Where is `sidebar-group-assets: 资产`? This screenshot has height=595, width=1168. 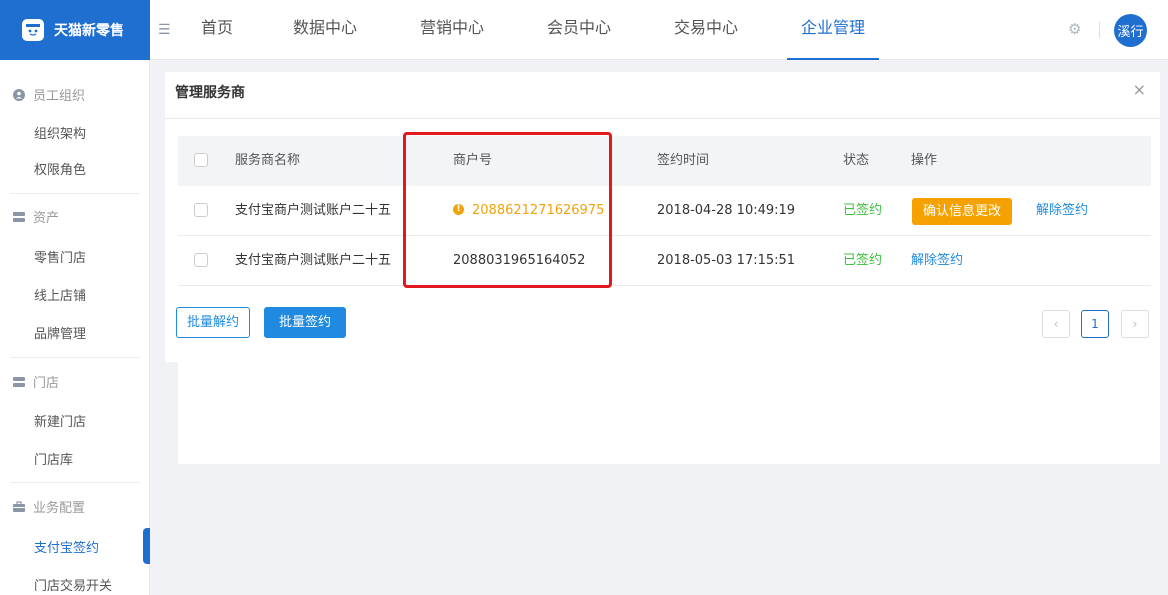
sidebar-group-assets: 资产 is located at coordinates (36, 216).